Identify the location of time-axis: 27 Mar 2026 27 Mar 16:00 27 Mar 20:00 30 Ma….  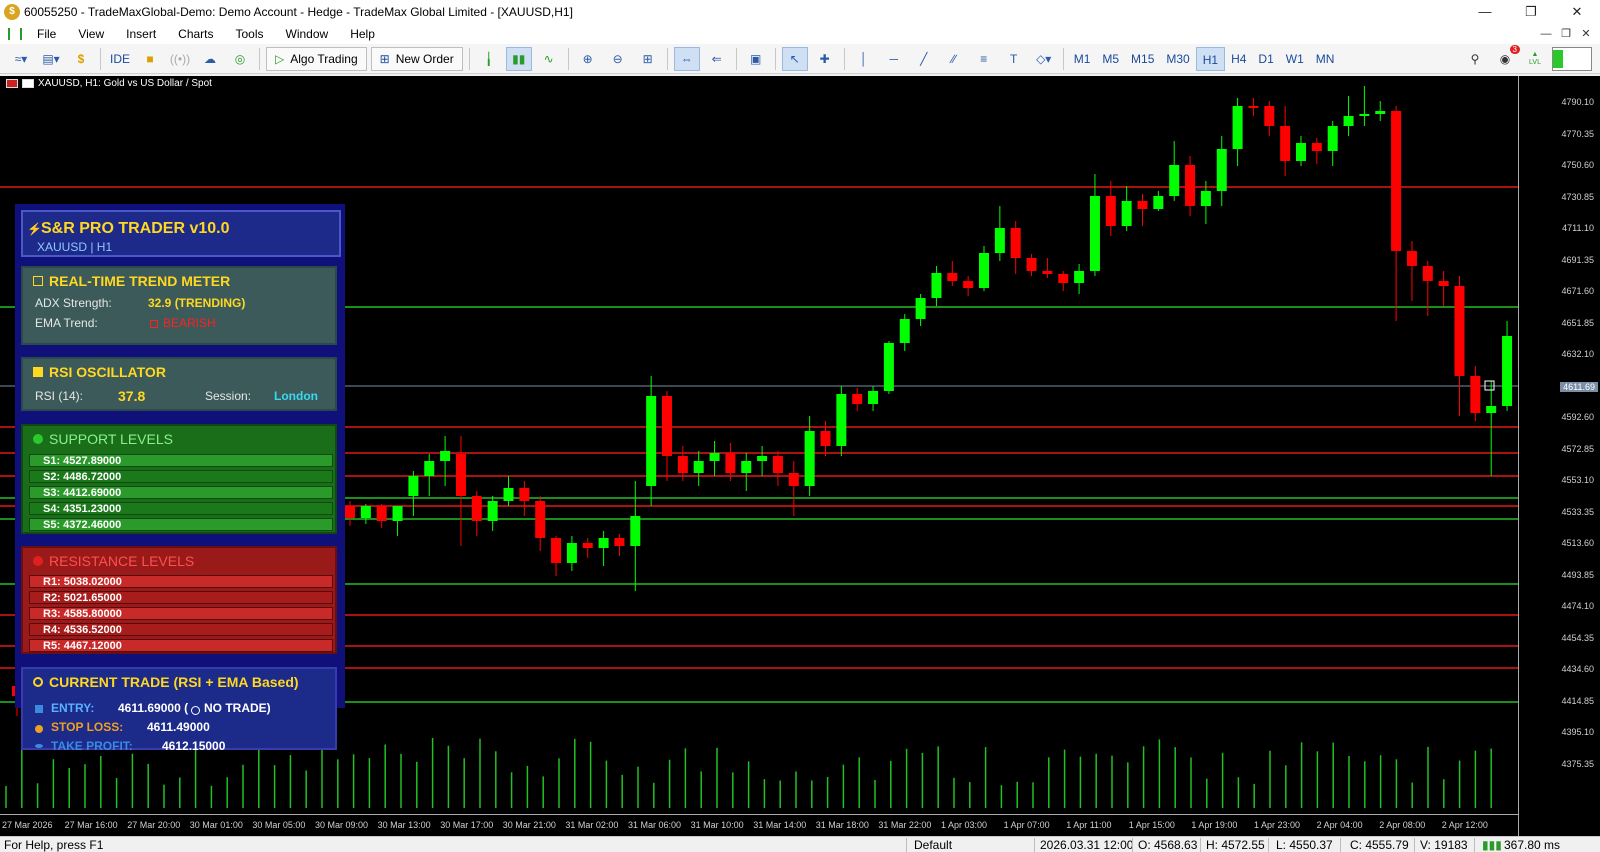
(759, 825).